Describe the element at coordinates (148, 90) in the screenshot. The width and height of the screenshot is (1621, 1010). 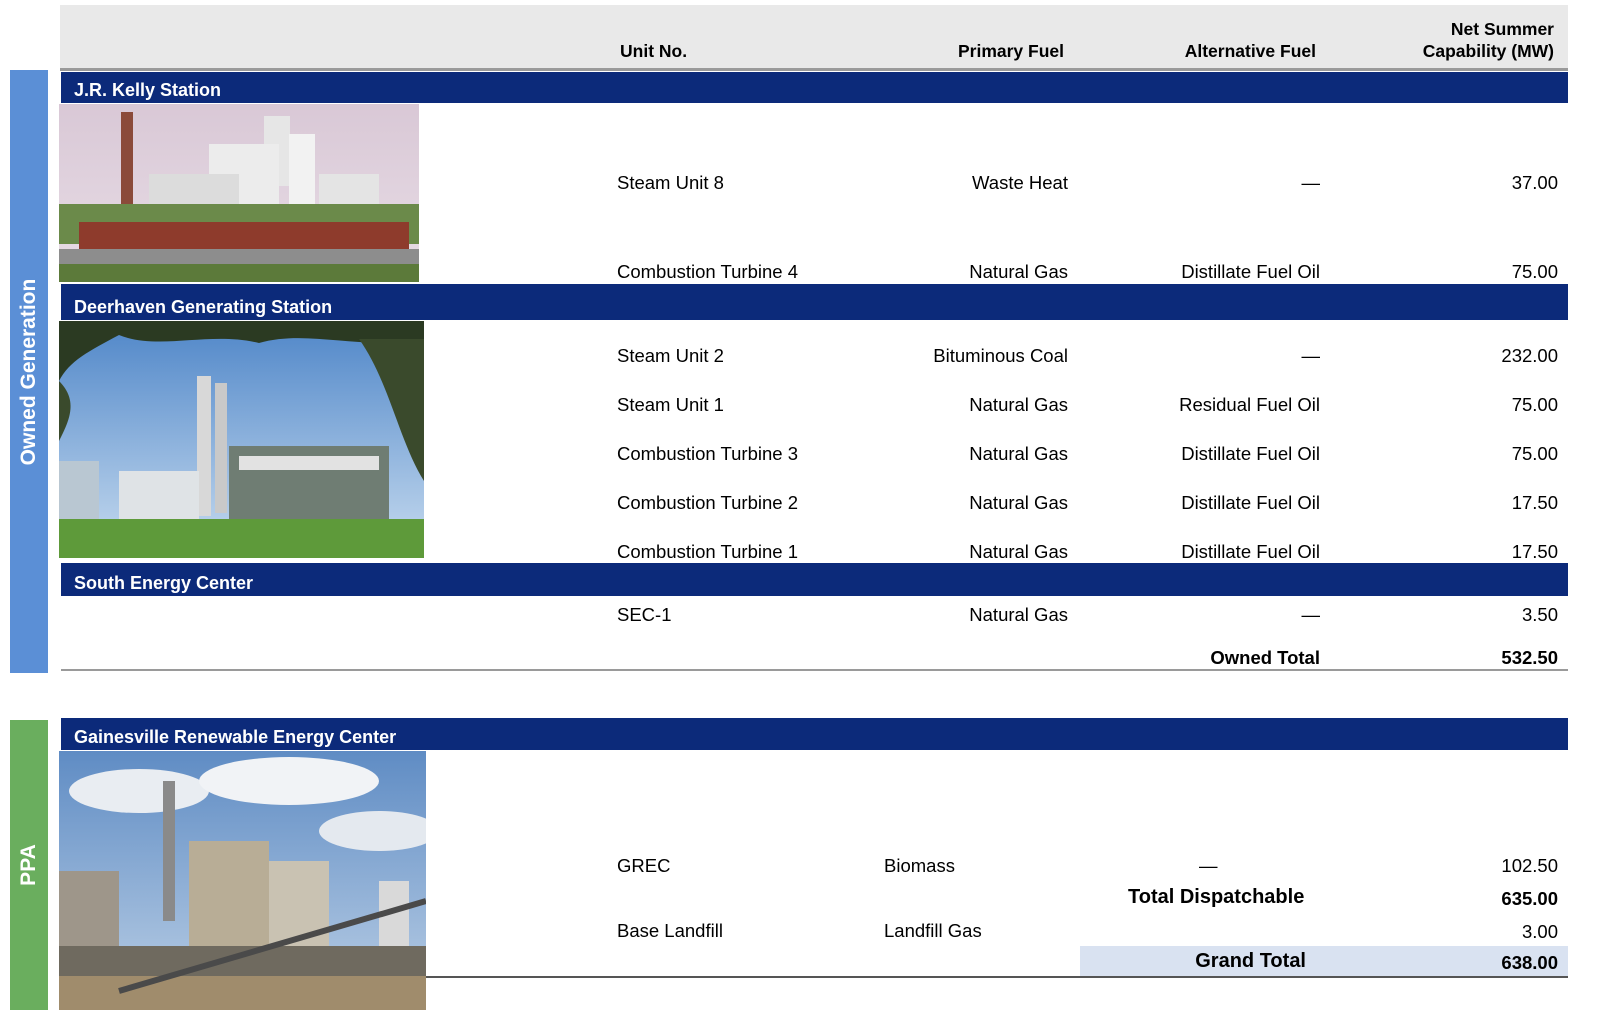
I see `station-name: J.R. Kelly Station` at that location.